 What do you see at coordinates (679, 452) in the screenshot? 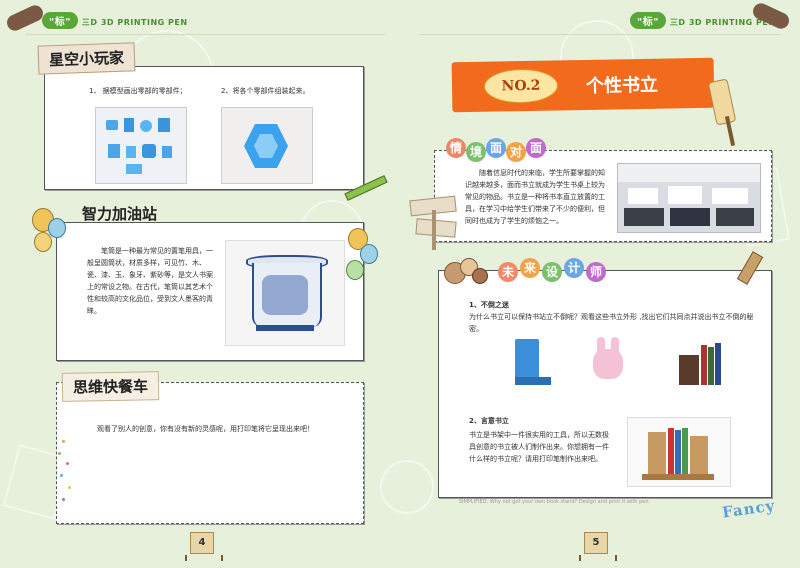
I see `wooden-bookend-photo` at bounding box center [679, 452].